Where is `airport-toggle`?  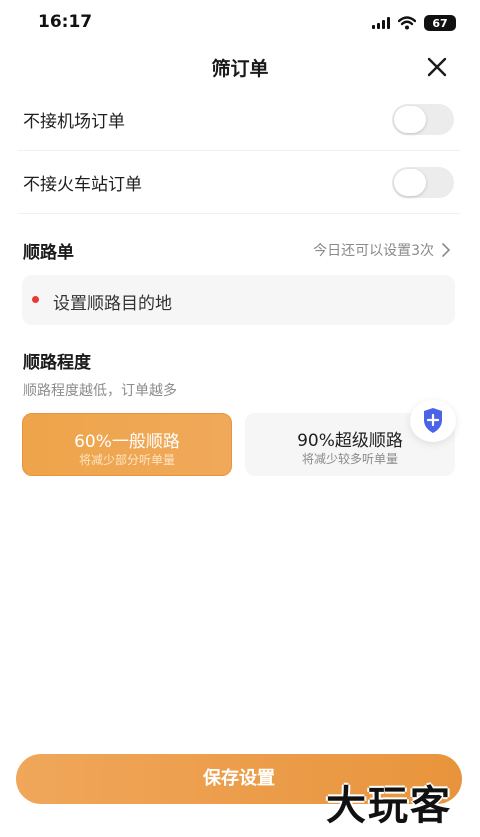 airport-toggle is located at coordinates (423, 119).